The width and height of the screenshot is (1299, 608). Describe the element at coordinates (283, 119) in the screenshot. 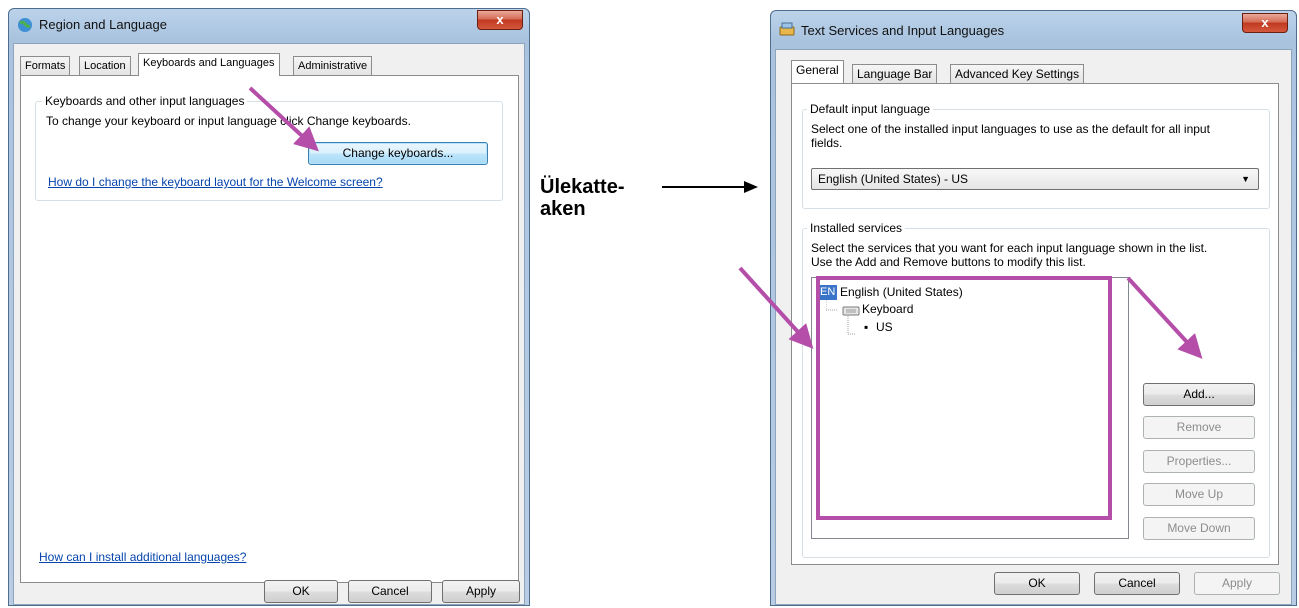

I see `arrow-to-change-keyboards` at that location.